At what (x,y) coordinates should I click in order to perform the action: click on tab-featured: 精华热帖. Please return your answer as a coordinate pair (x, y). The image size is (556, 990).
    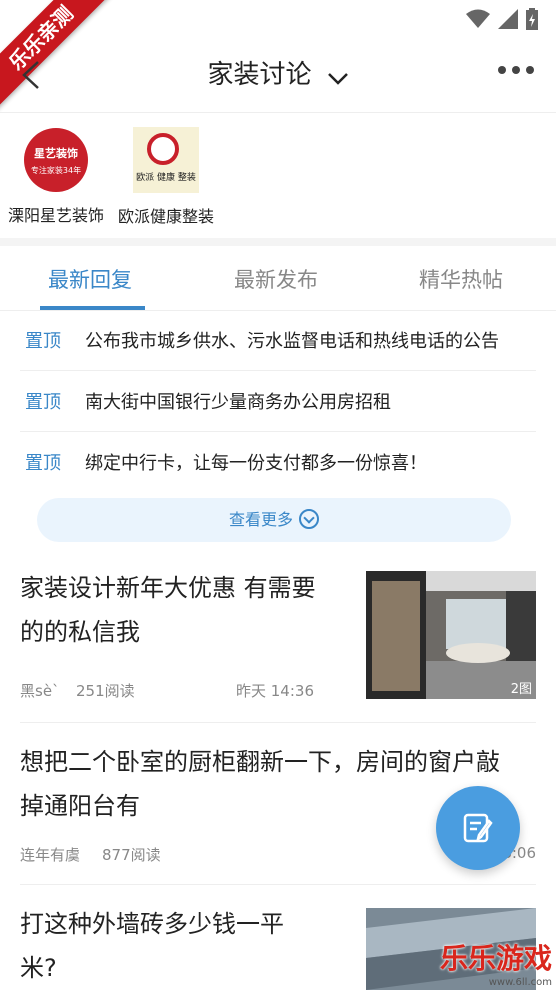
    Looking at the image, I should click on (461, 279).